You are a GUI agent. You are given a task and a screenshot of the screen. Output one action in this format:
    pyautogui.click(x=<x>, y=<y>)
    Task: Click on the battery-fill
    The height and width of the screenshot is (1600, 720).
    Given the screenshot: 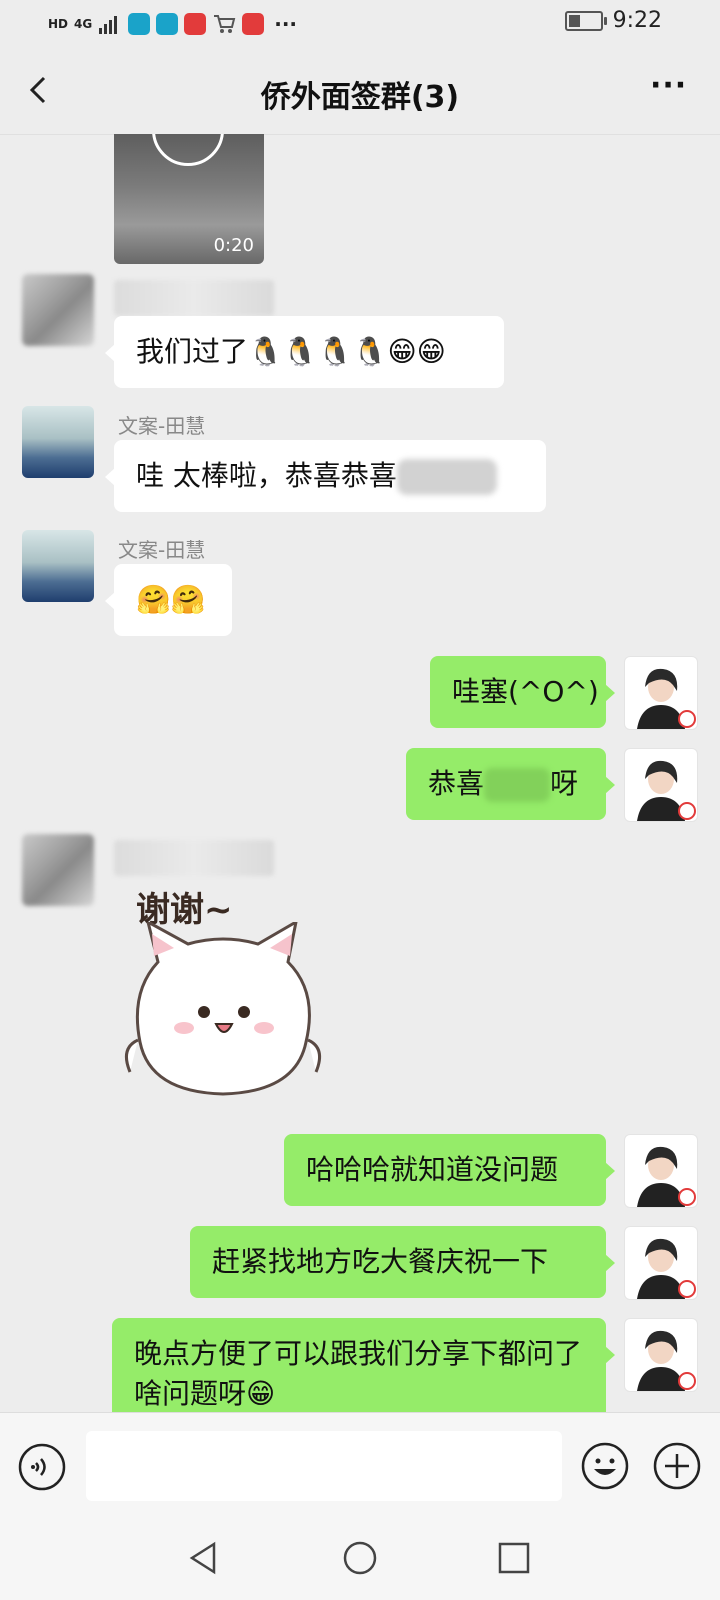 What is the action you would take?
    pyautogui.click(x=574, y=20)
    